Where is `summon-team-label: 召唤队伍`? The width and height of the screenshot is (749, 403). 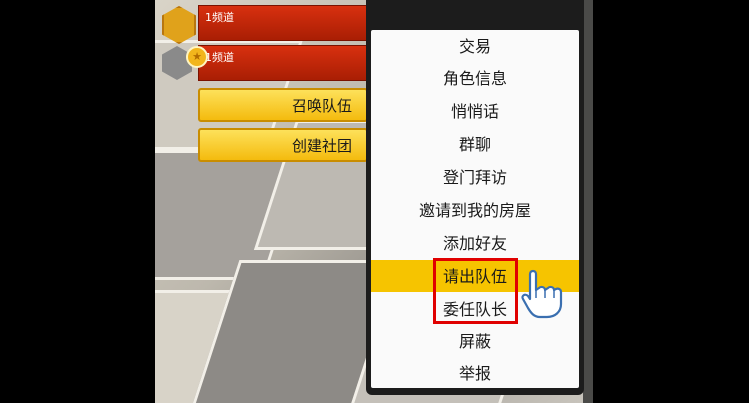 summon-team-label: 召唤队伍 is located at coordinates (321, 105).